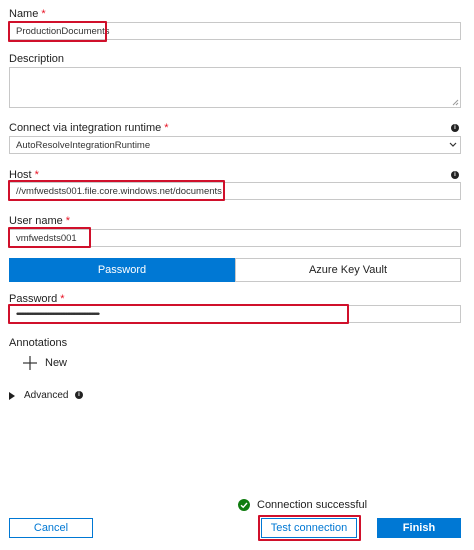 Image resolution: width=474 pixels, height=550 pixels. I want to click on runtime-label: Connect via integration runtime *, so click(89, 128).